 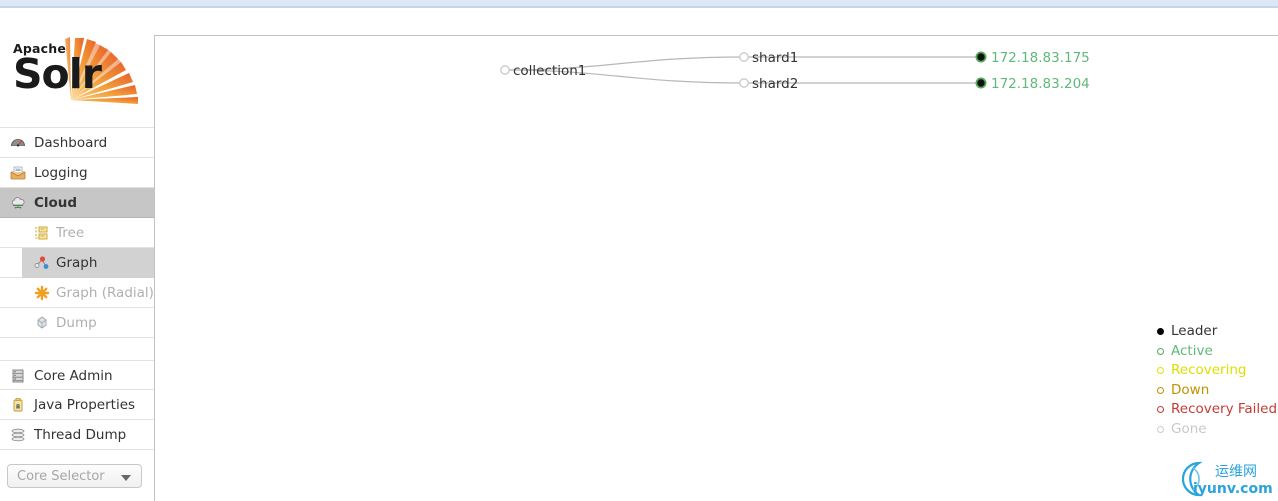 I want to click on legend-label: Recovery Failed, so click(x=1224, y=409).